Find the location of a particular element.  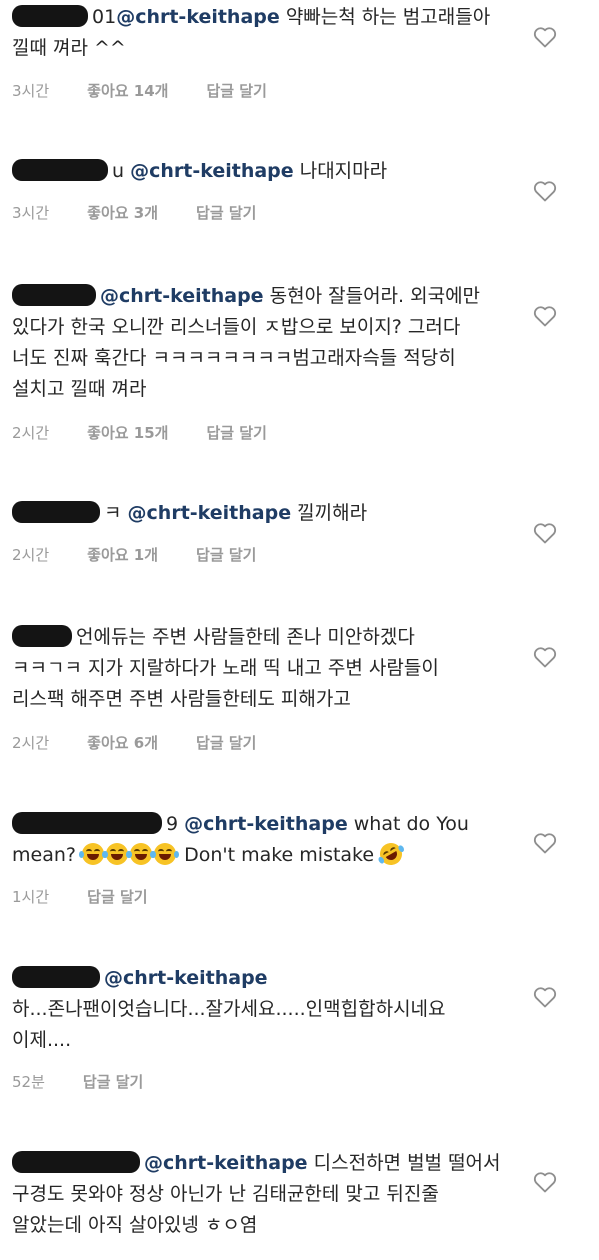

comment-meta: 1시간 답글 달기 is located at coordinates (99, 896).